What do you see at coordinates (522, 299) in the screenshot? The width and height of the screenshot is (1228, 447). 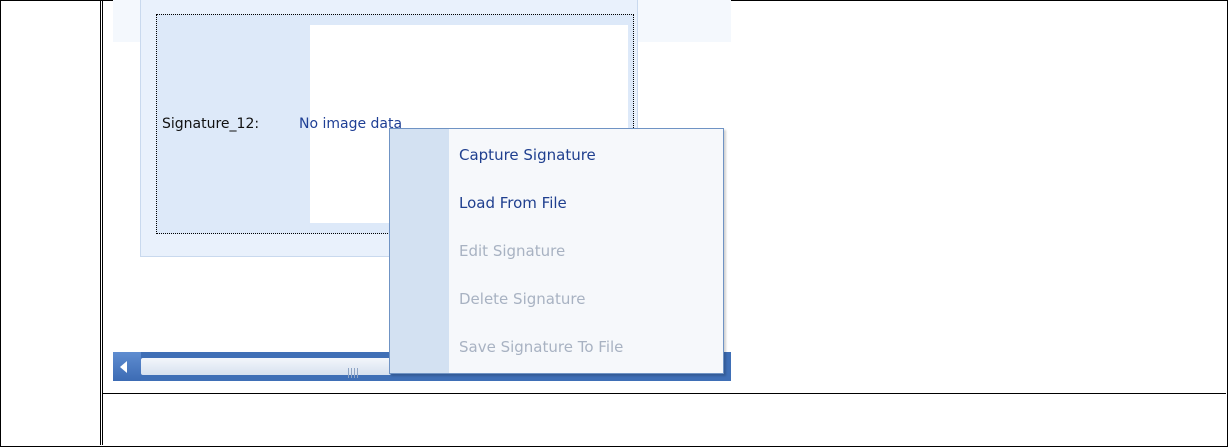 I see `menu-item-delete-signature: Delete Signature` at bounding box center [522, 299].